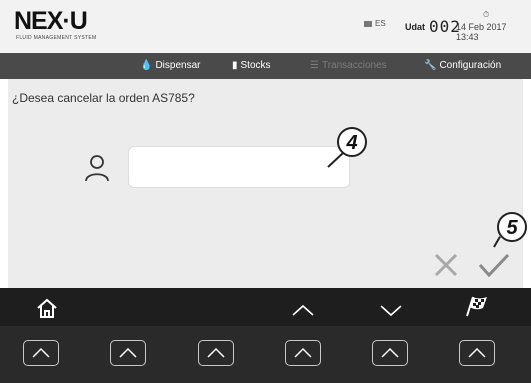 The image size is (531, 383). Describe the element at coordinates (446, 265) in the screenshot. I see `cancel-x-button` at that location.